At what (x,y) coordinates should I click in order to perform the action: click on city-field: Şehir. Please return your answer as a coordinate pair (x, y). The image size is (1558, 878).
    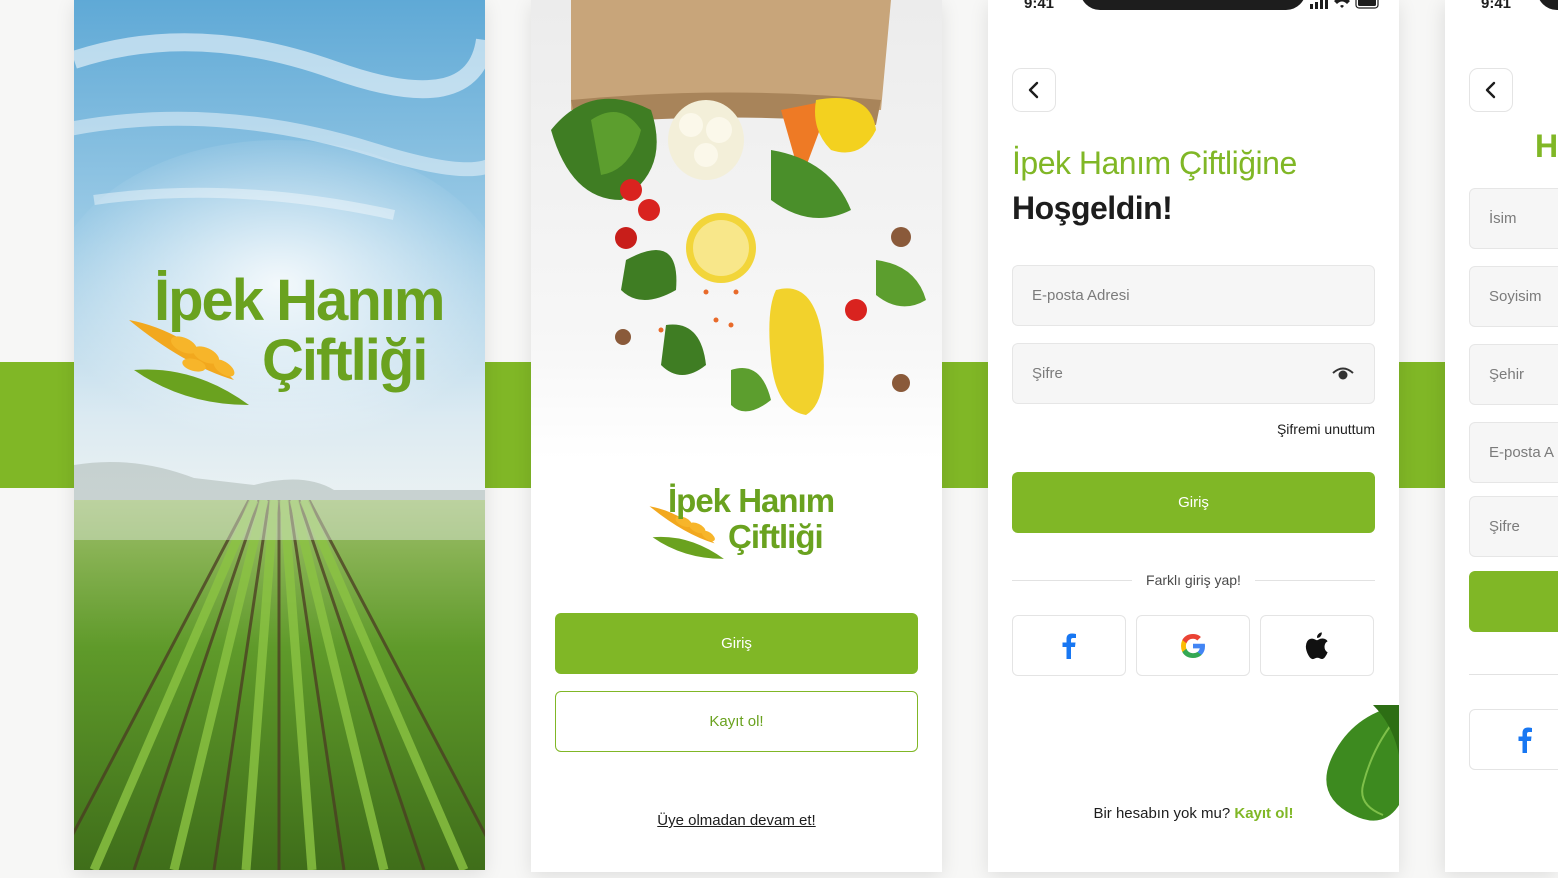
    Looking at the image, I should click on (1513, 374).